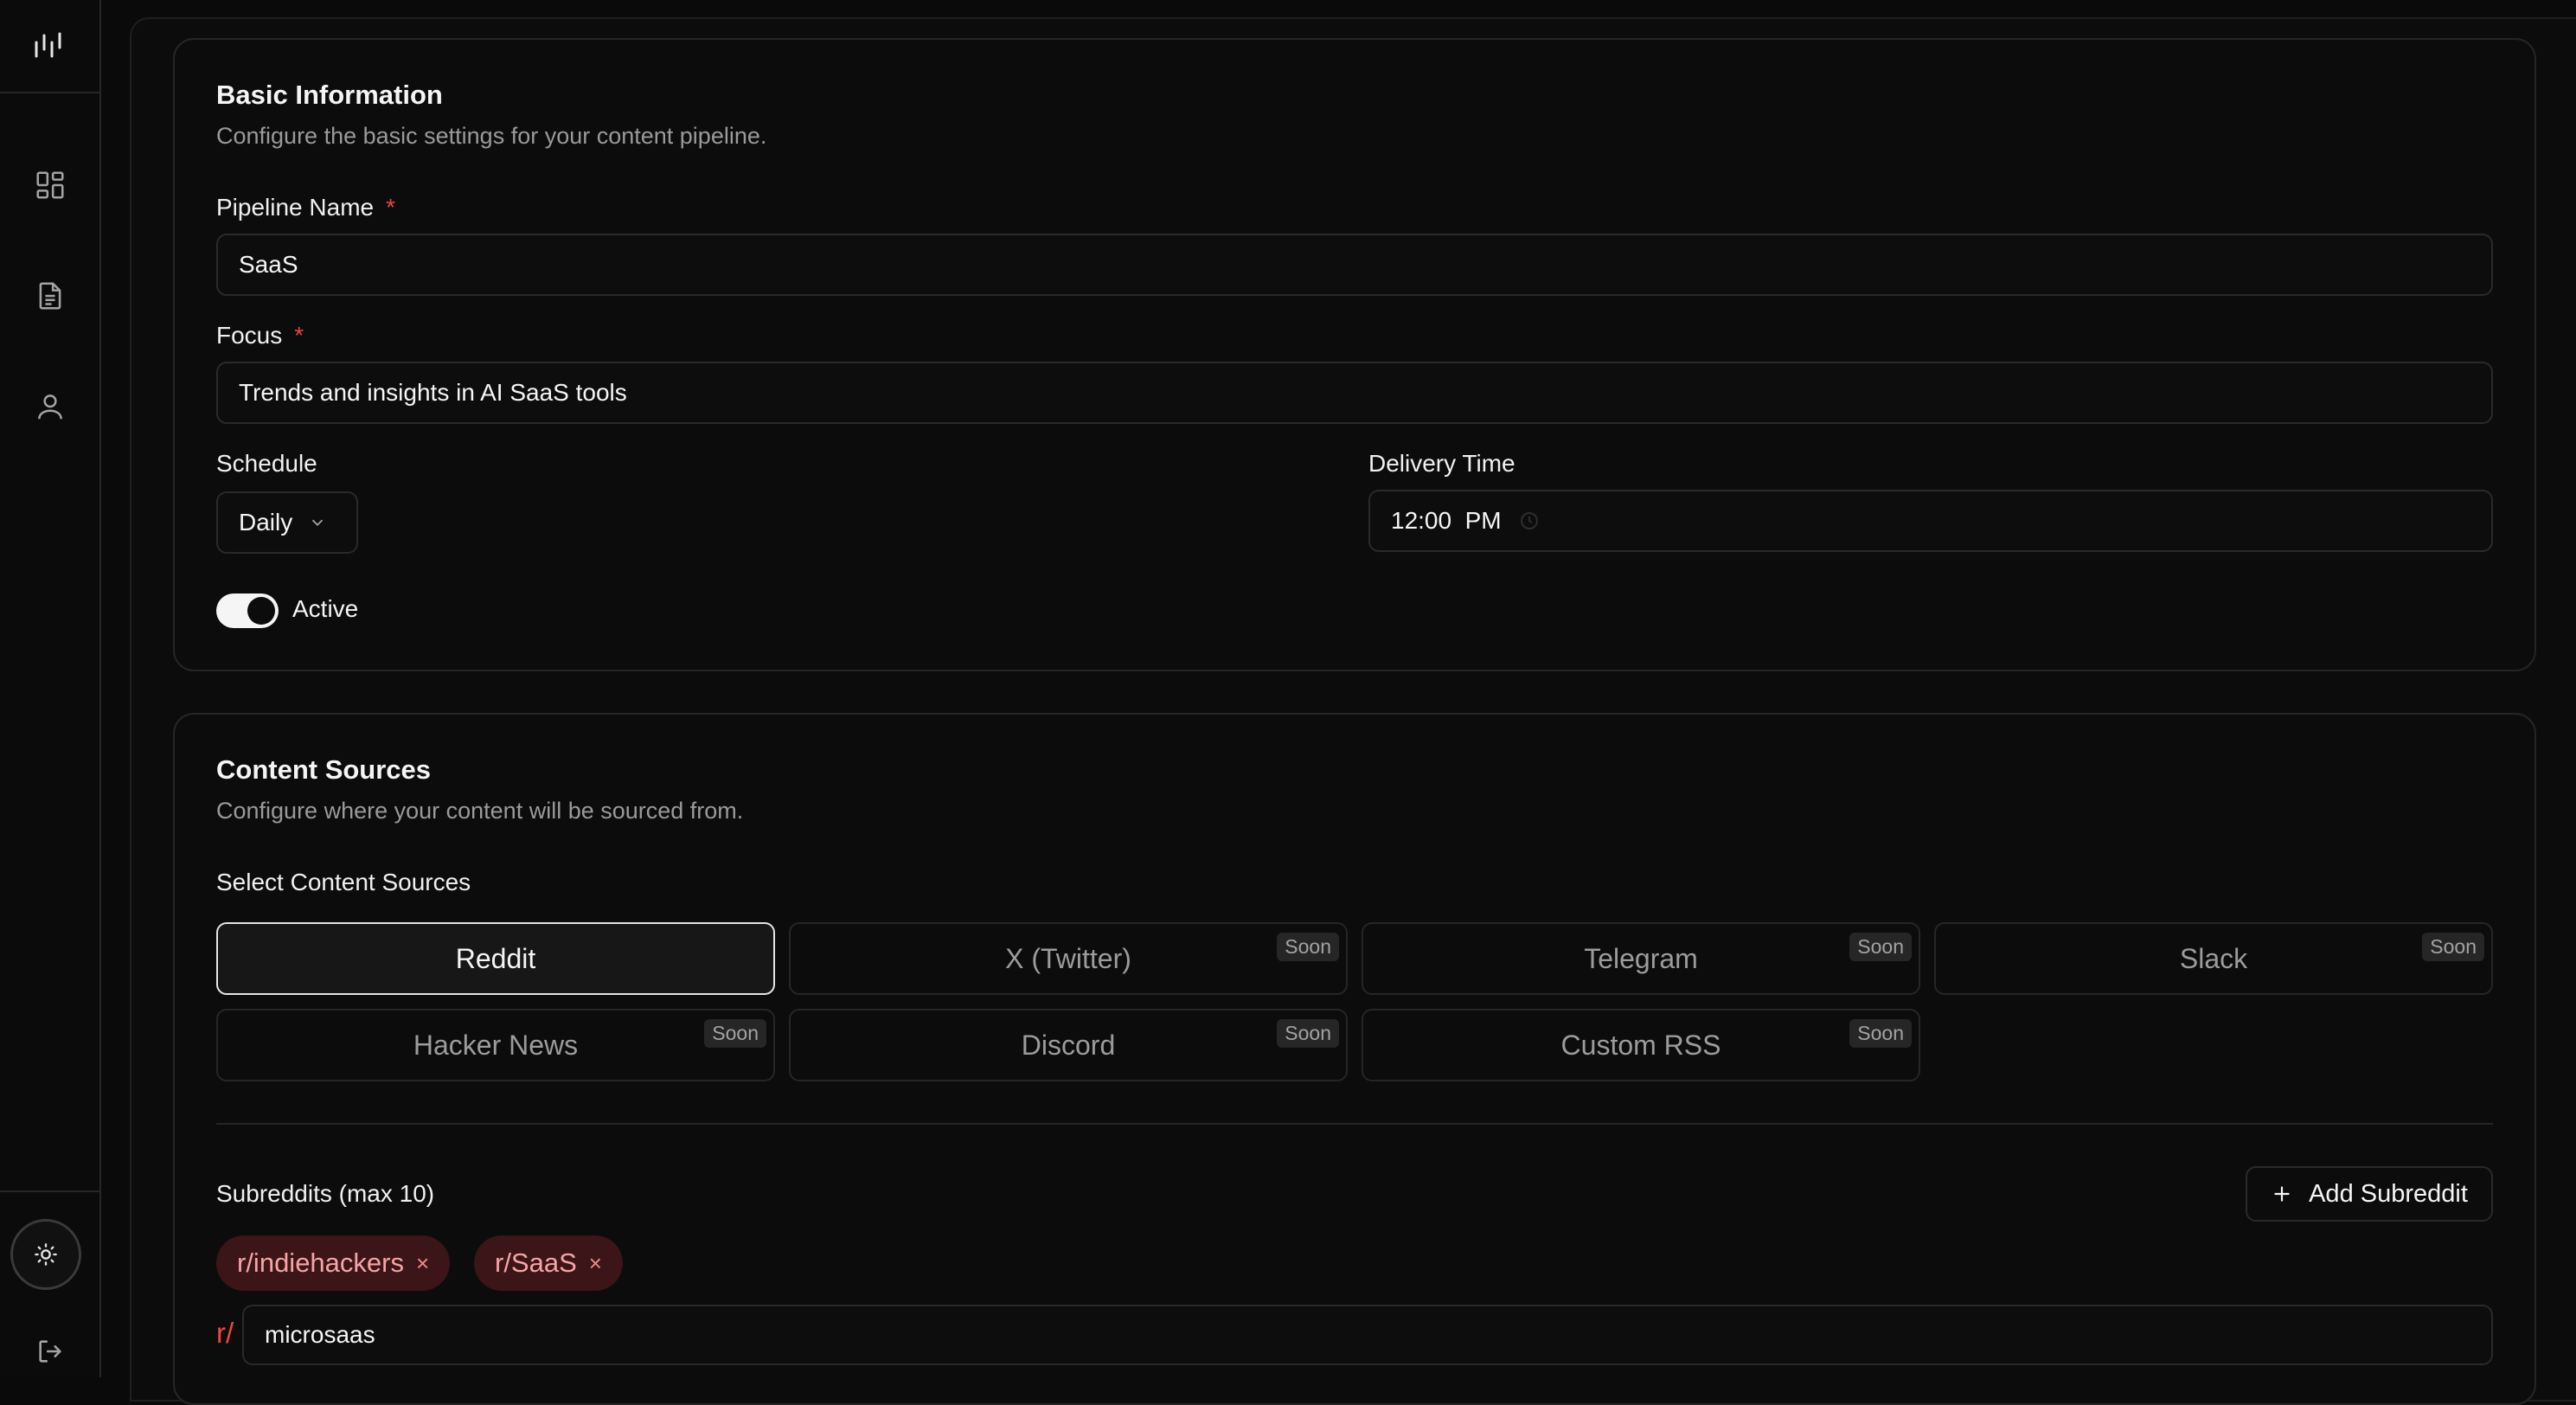 This screenshot has height=1405, width=2576. What do you see at coordinates (1354, 265) in the screenshot?
I see `pipeline-name-input: SaaS` at bounding box center [1354, 265].